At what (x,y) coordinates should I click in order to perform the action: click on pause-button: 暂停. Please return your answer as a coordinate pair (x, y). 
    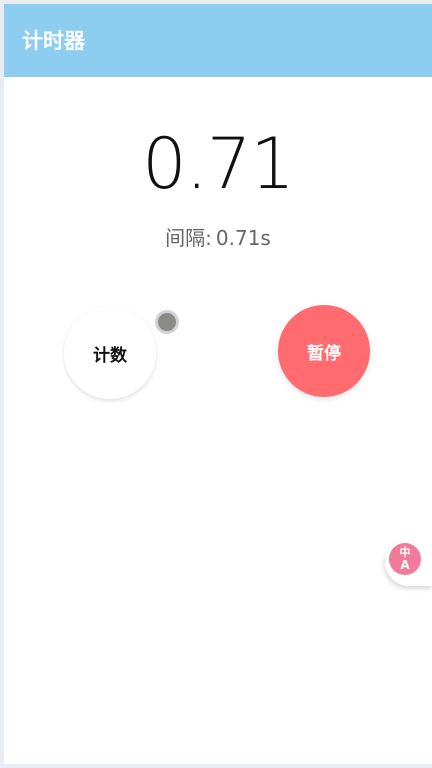
    Looking at the image, I should click on (324, 351).